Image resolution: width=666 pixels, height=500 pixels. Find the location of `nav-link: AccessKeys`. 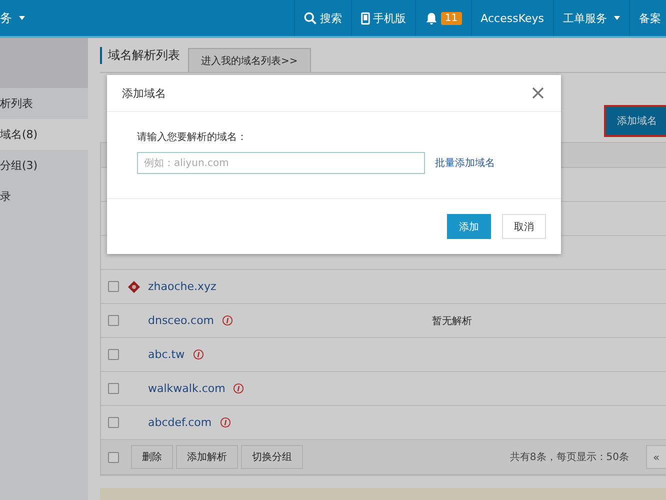

nav-link: AccessKeys is located at coordinates (511, 18).